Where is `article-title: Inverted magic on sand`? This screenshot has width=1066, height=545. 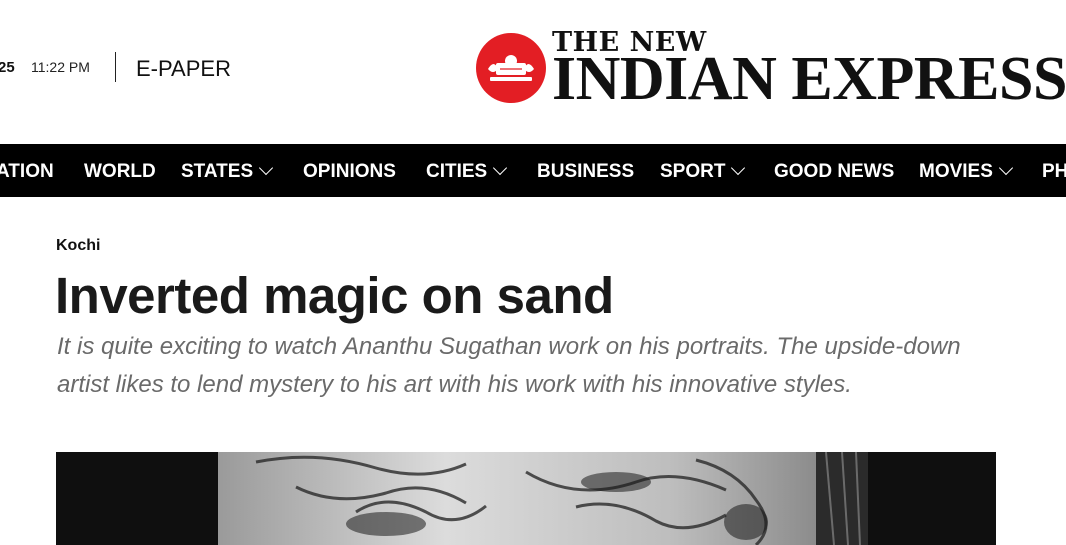 article-title: Inverted magic on sand is located at coordinates (334, 295).